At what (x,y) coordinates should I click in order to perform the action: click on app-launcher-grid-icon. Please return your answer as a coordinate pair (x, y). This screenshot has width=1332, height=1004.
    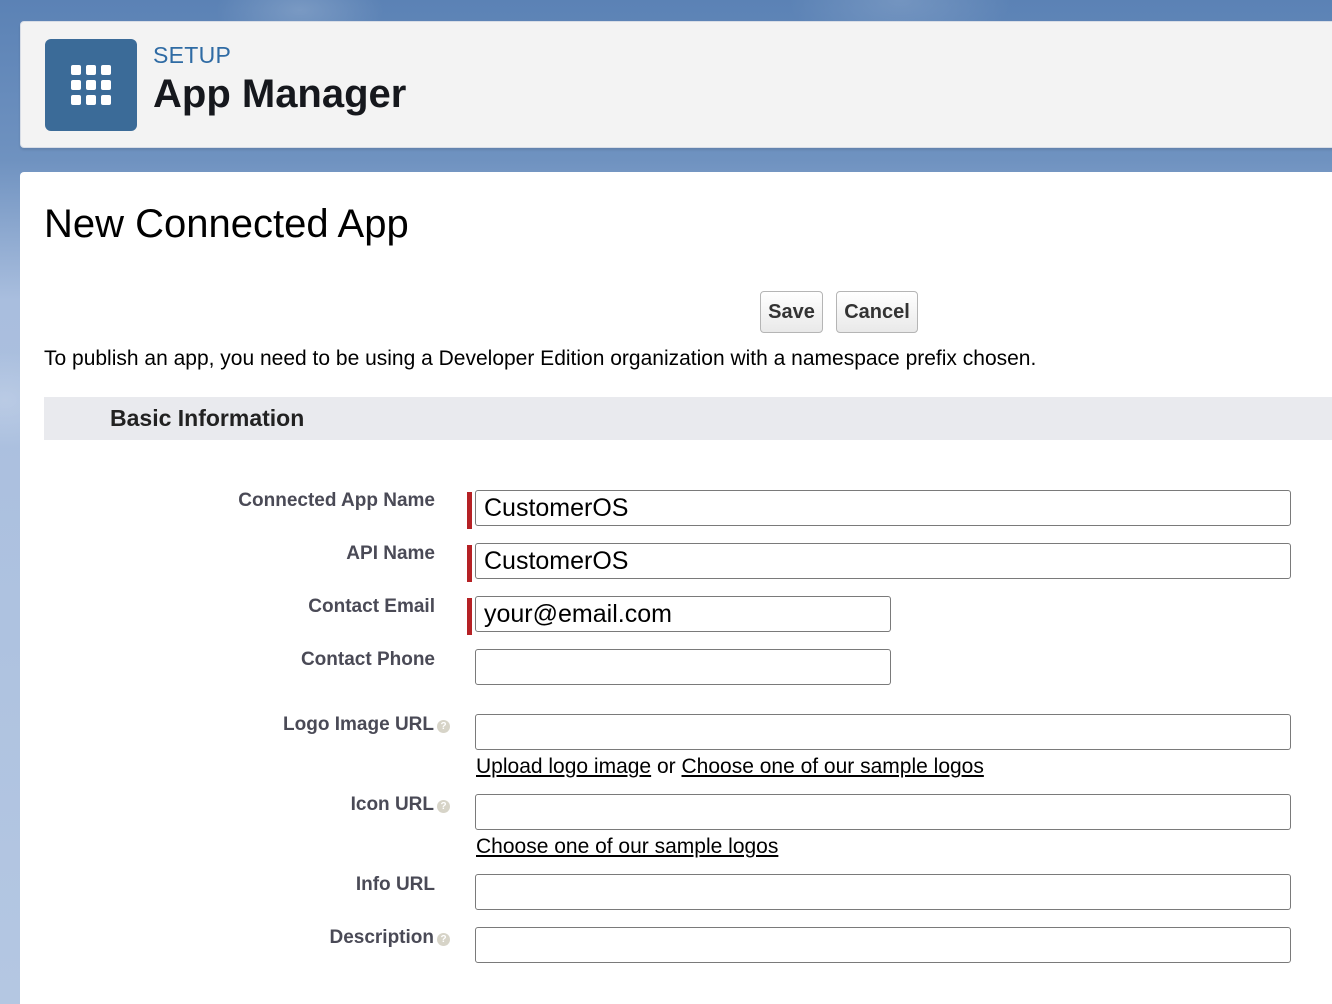
    Looking at the image, I should click on (91, 85).